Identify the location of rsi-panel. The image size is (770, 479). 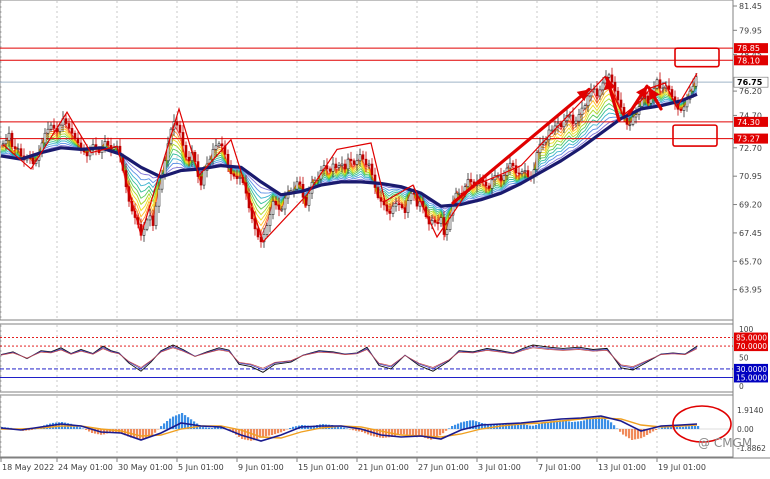
(367, 358).